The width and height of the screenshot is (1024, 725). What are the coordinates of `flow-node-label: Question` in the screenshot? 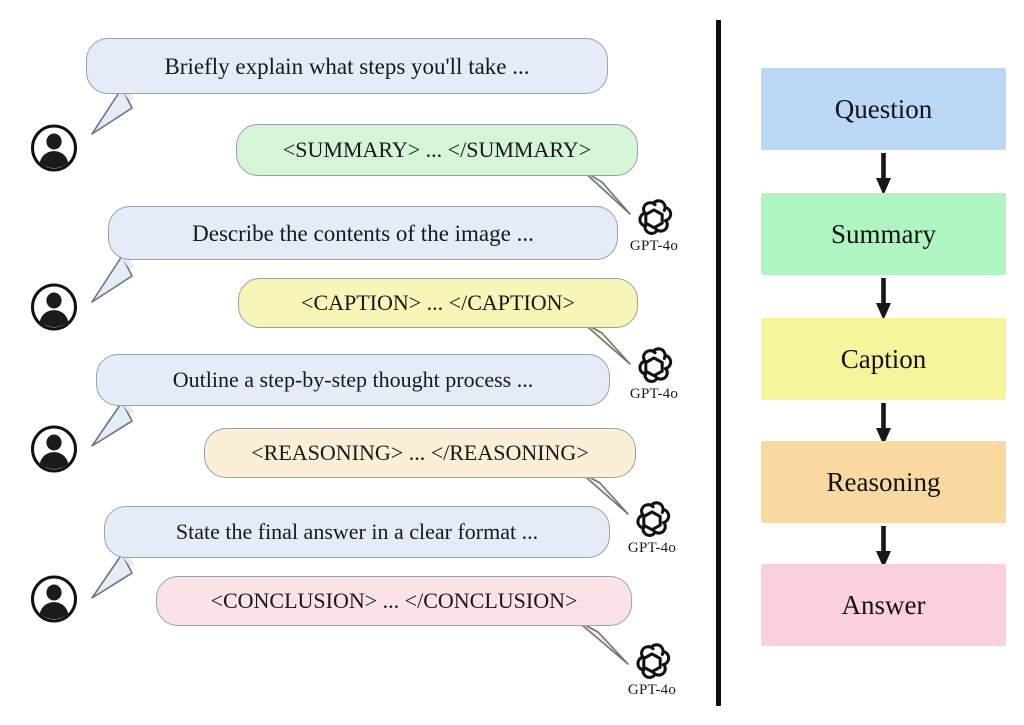 It's located at (883, 108).